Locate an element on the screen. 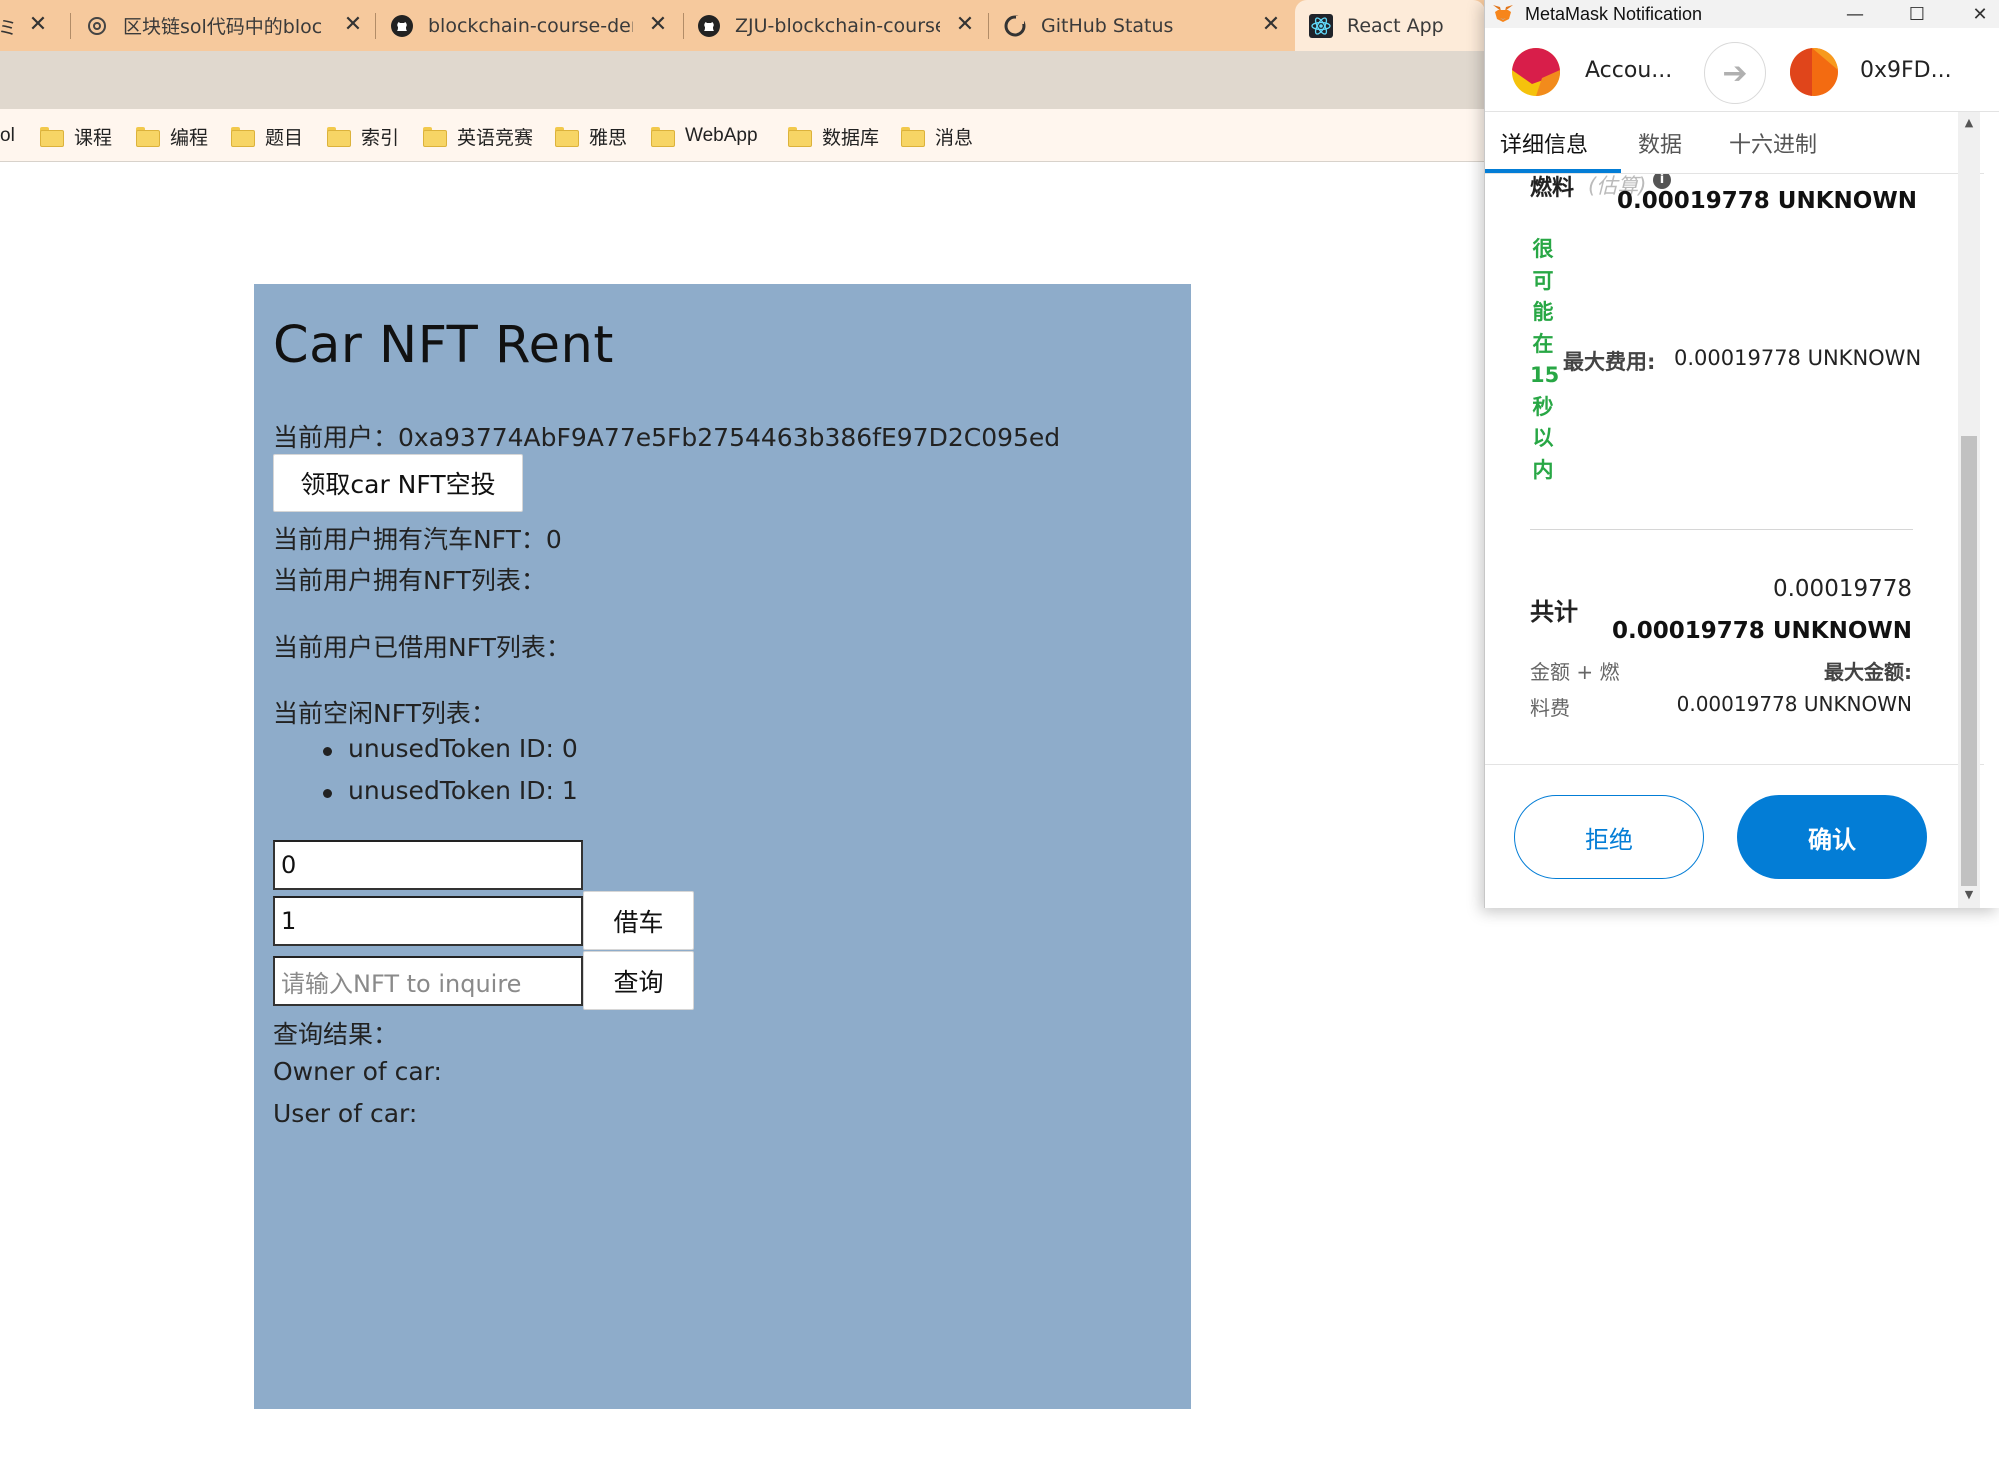 This screenshot has width=1999, height=1484. metamask-title-bar: MetaMask Notification — ☐ ✕ is located at coordinates (1742, 14).